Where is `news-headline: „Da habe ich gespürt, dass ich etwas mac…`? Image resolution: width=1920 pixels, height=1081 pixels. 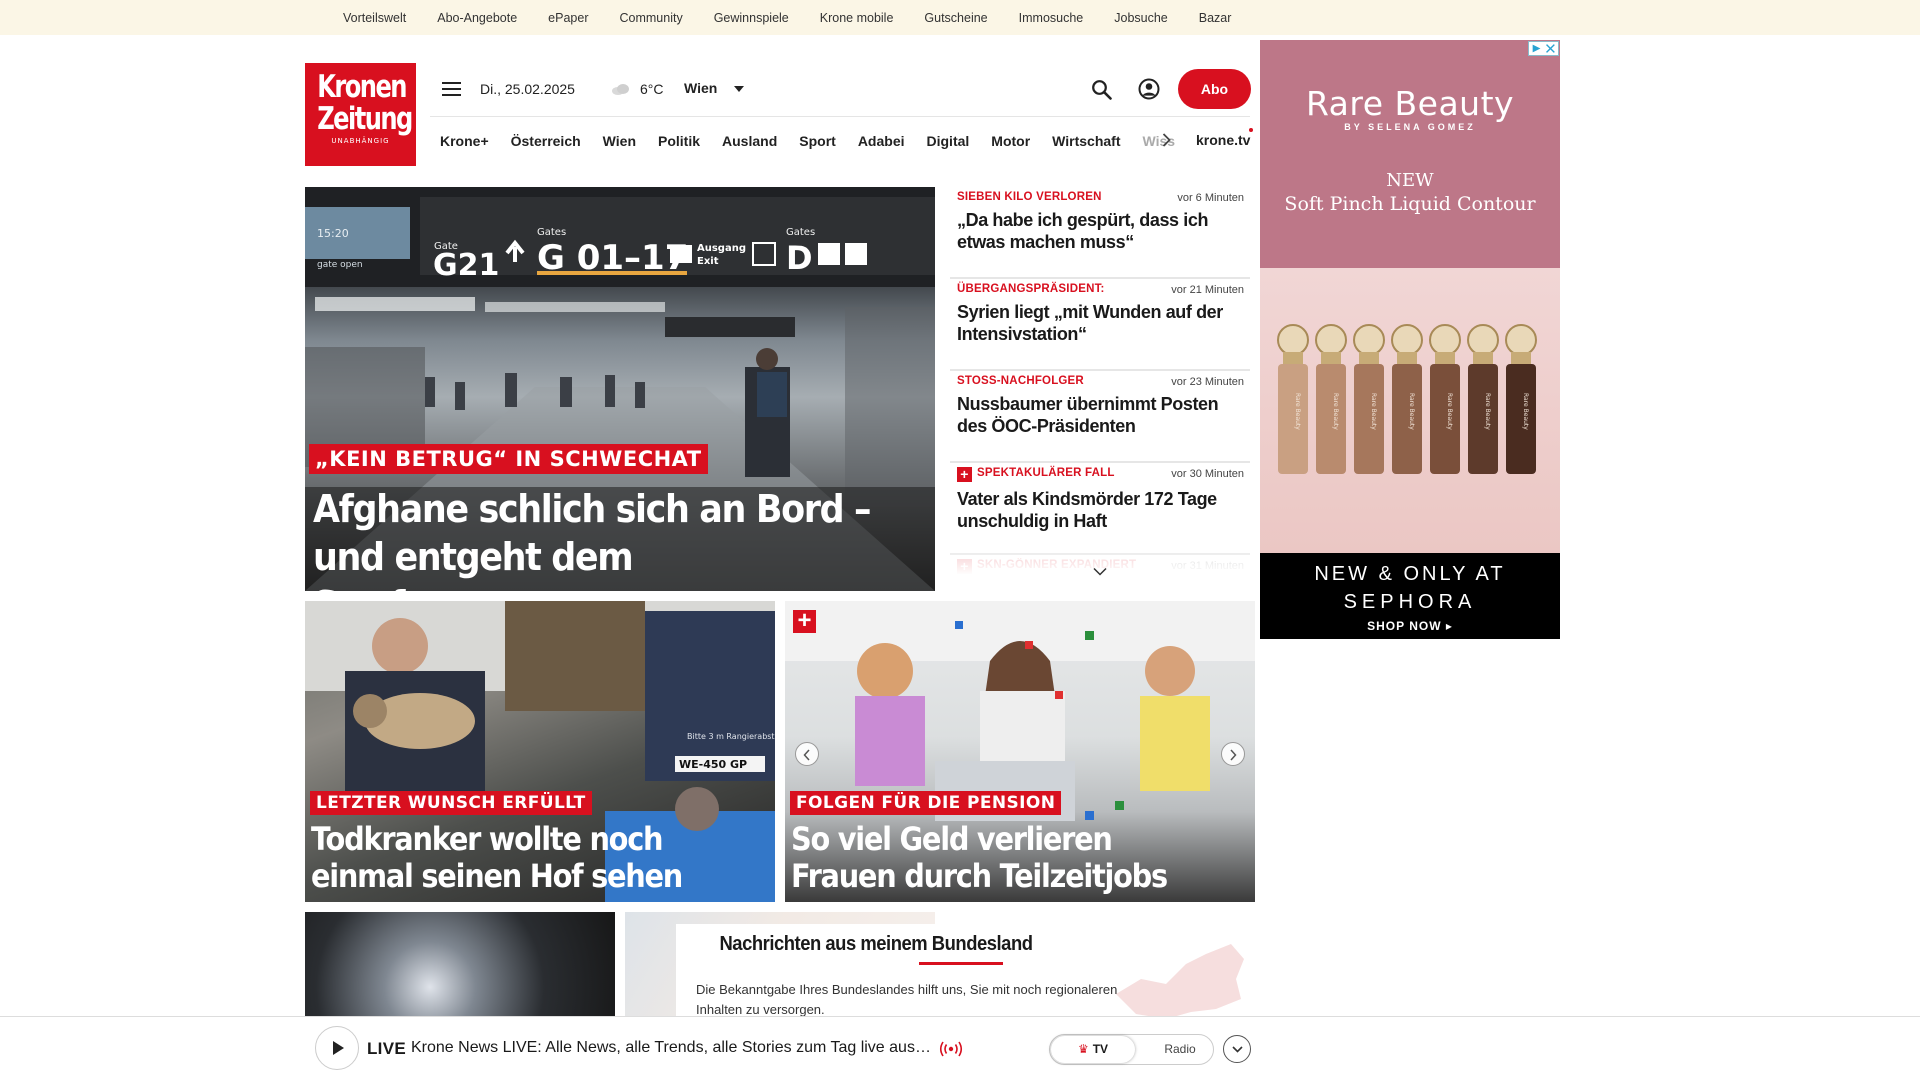
news-headline: „Da habe ich gespürt, dass ich etwas mac… is located at coordinates (1100, 231).